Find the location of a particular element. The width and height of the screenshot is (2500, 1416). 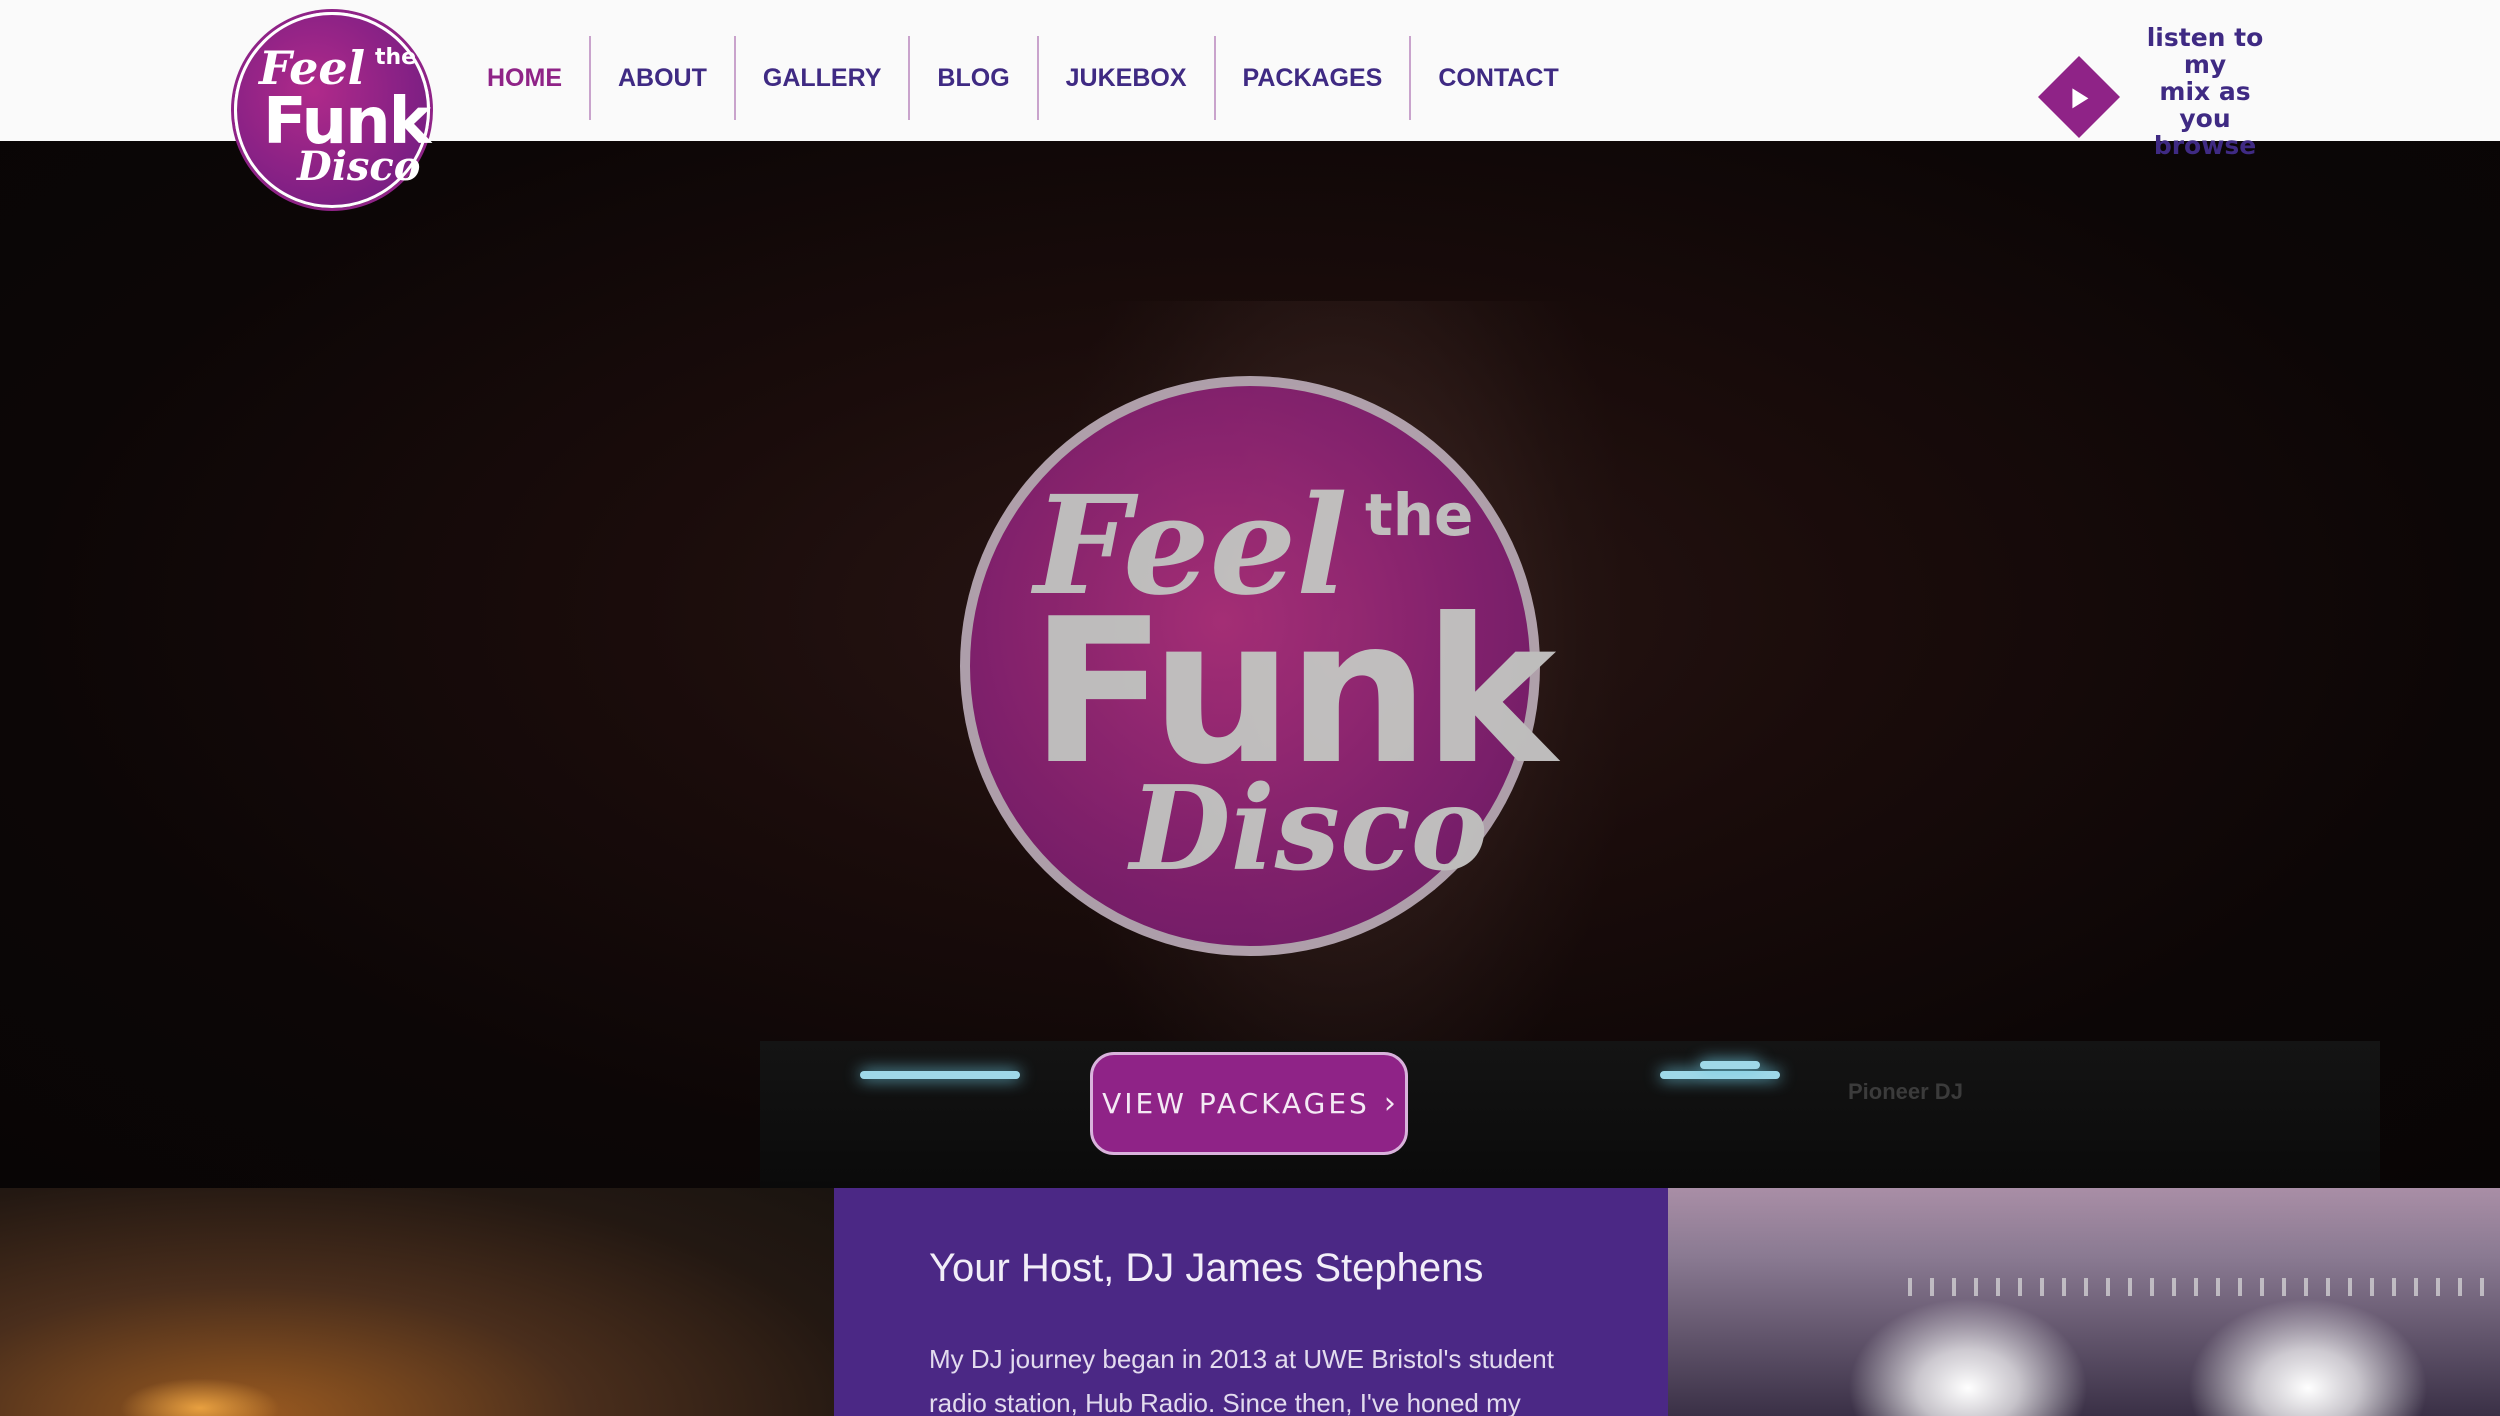

listen-line-3: browse is located at coordinates (2205, 145).